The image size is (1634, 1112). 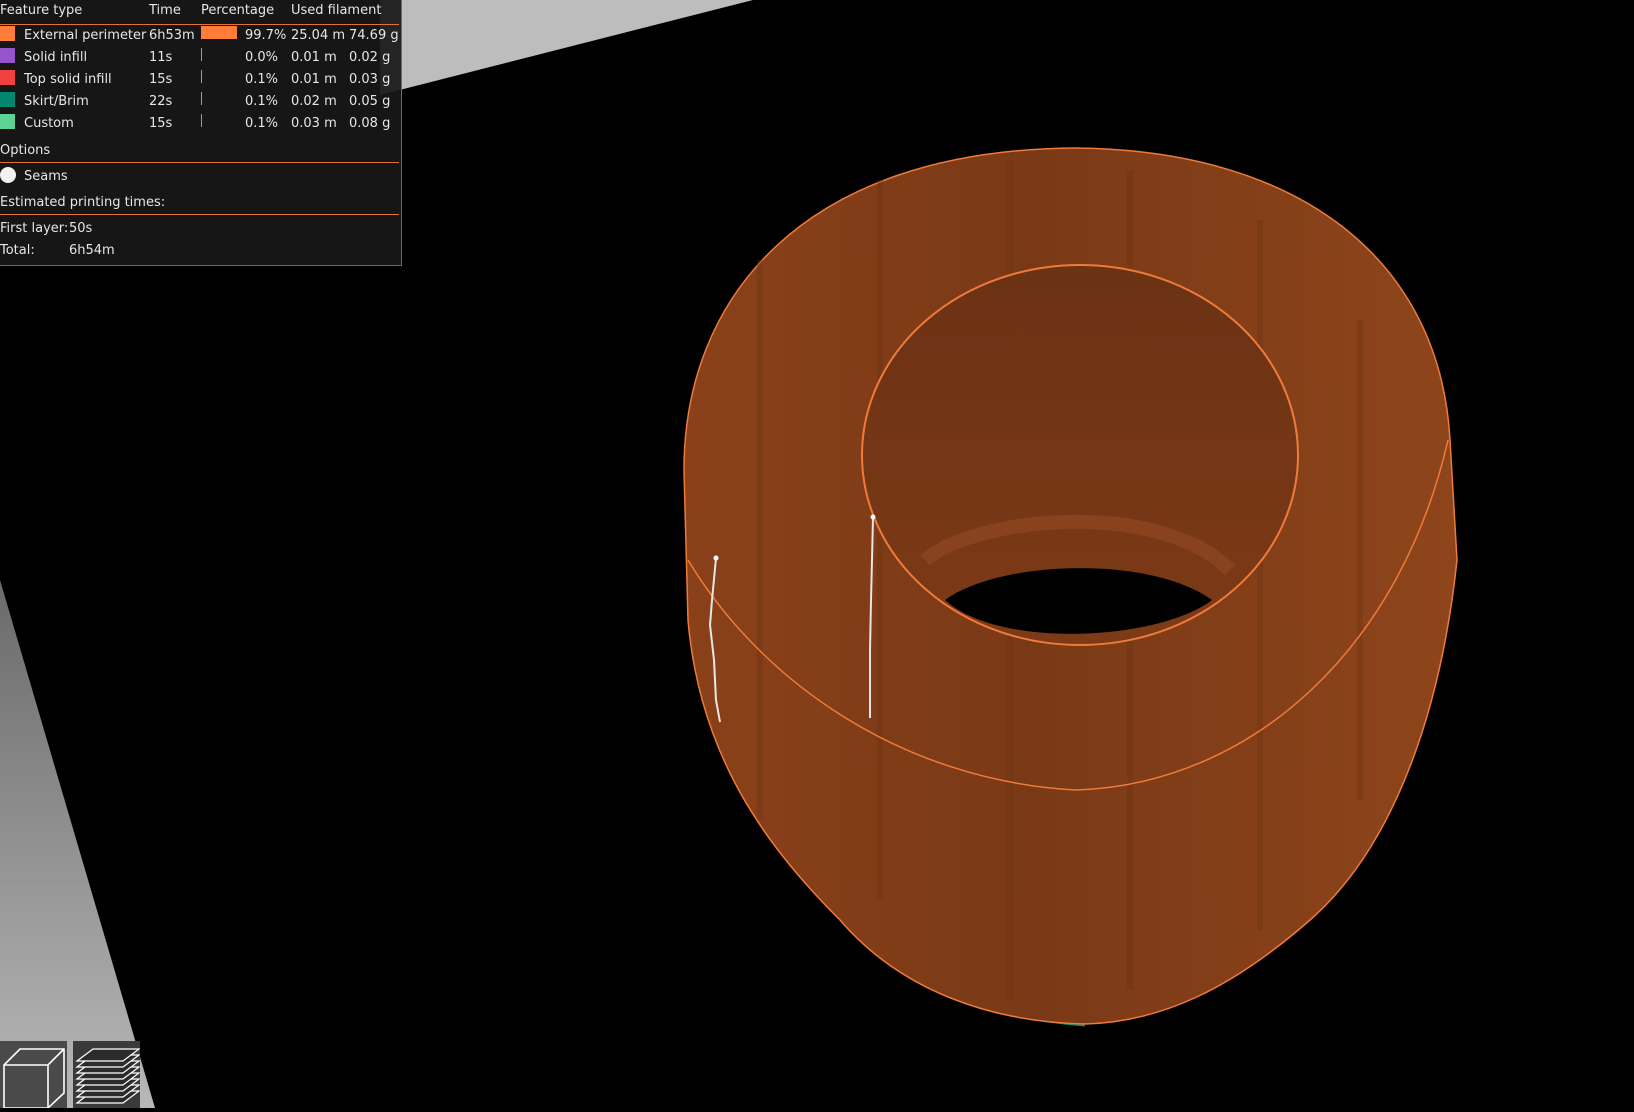 I want to click on feature-weight: 0.05 g, so click(x=370, y=101).